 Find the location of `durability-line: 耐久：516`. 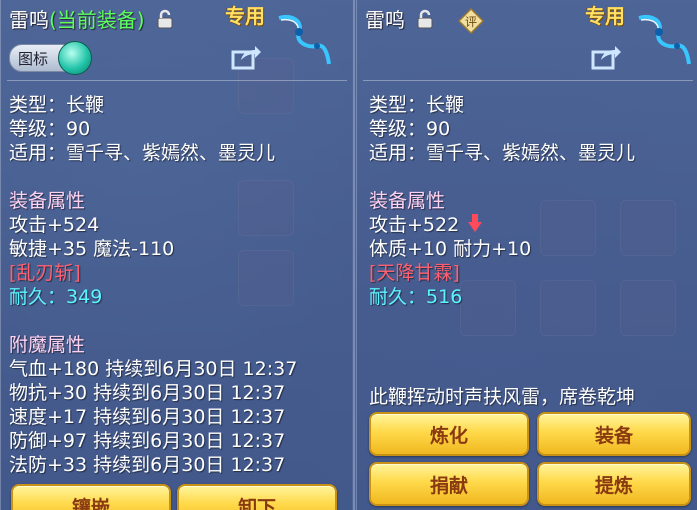

durability-line: 耐久：516 is located at coordinates (415, 295).